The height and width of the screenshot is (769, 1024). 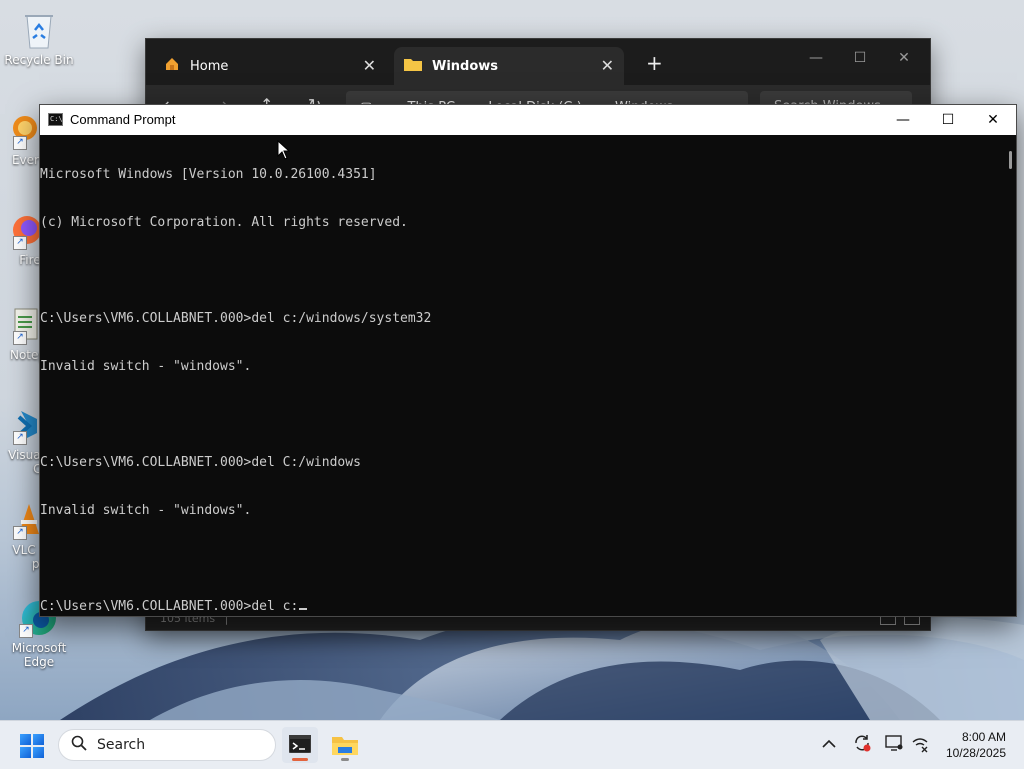 What do you see at coordinates (284, 150) in the screenshot?
I see `mouse-pointer-icon` at bounding box center [284, 150].